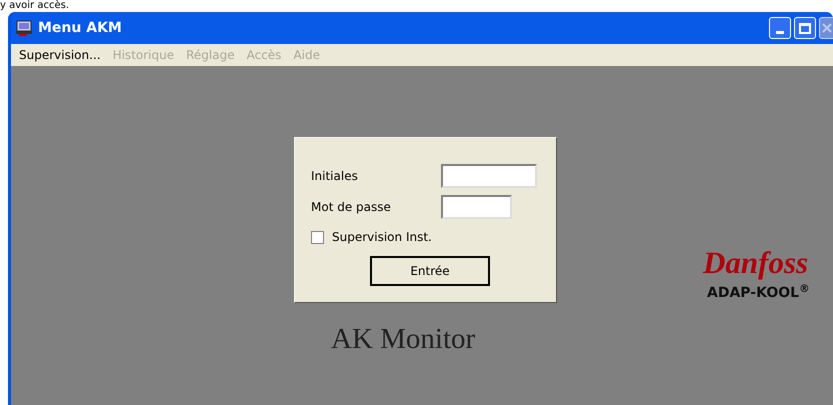  Describe the element at coordinates (430, 271) in the screenshot. I see `enter-button: Entrée` at that location.